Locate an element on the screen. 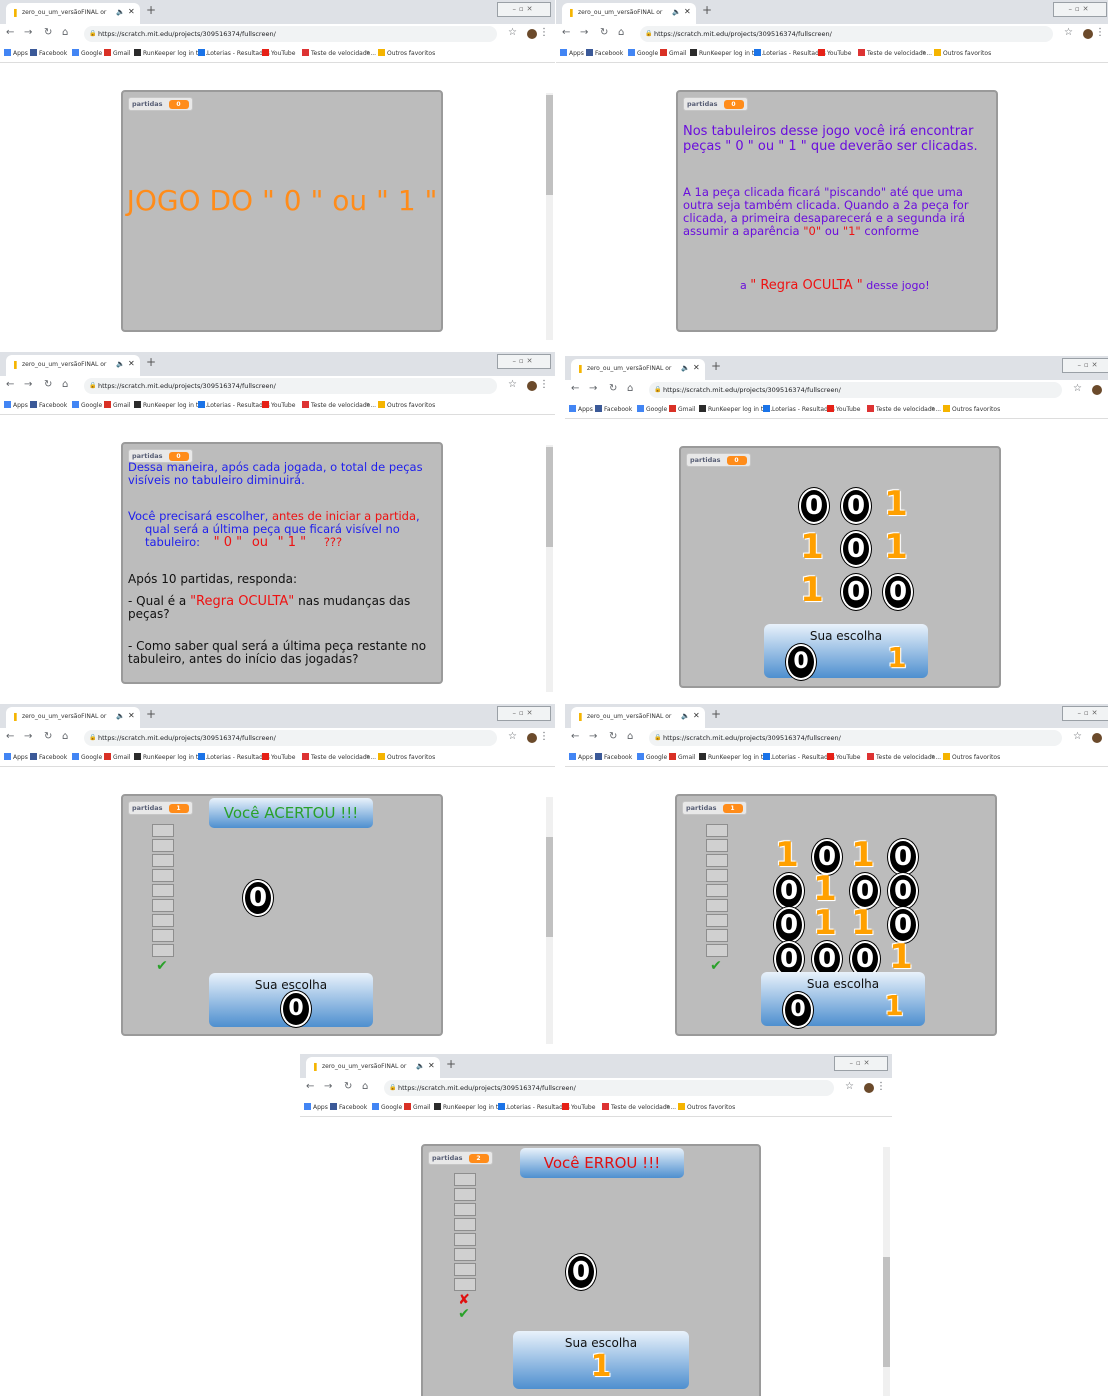 This screenshot has width=1108, height=1396. stage-1: partidas 0 JOGO DO " 0 " ou " 1 " is located at coordinates (282, 211).